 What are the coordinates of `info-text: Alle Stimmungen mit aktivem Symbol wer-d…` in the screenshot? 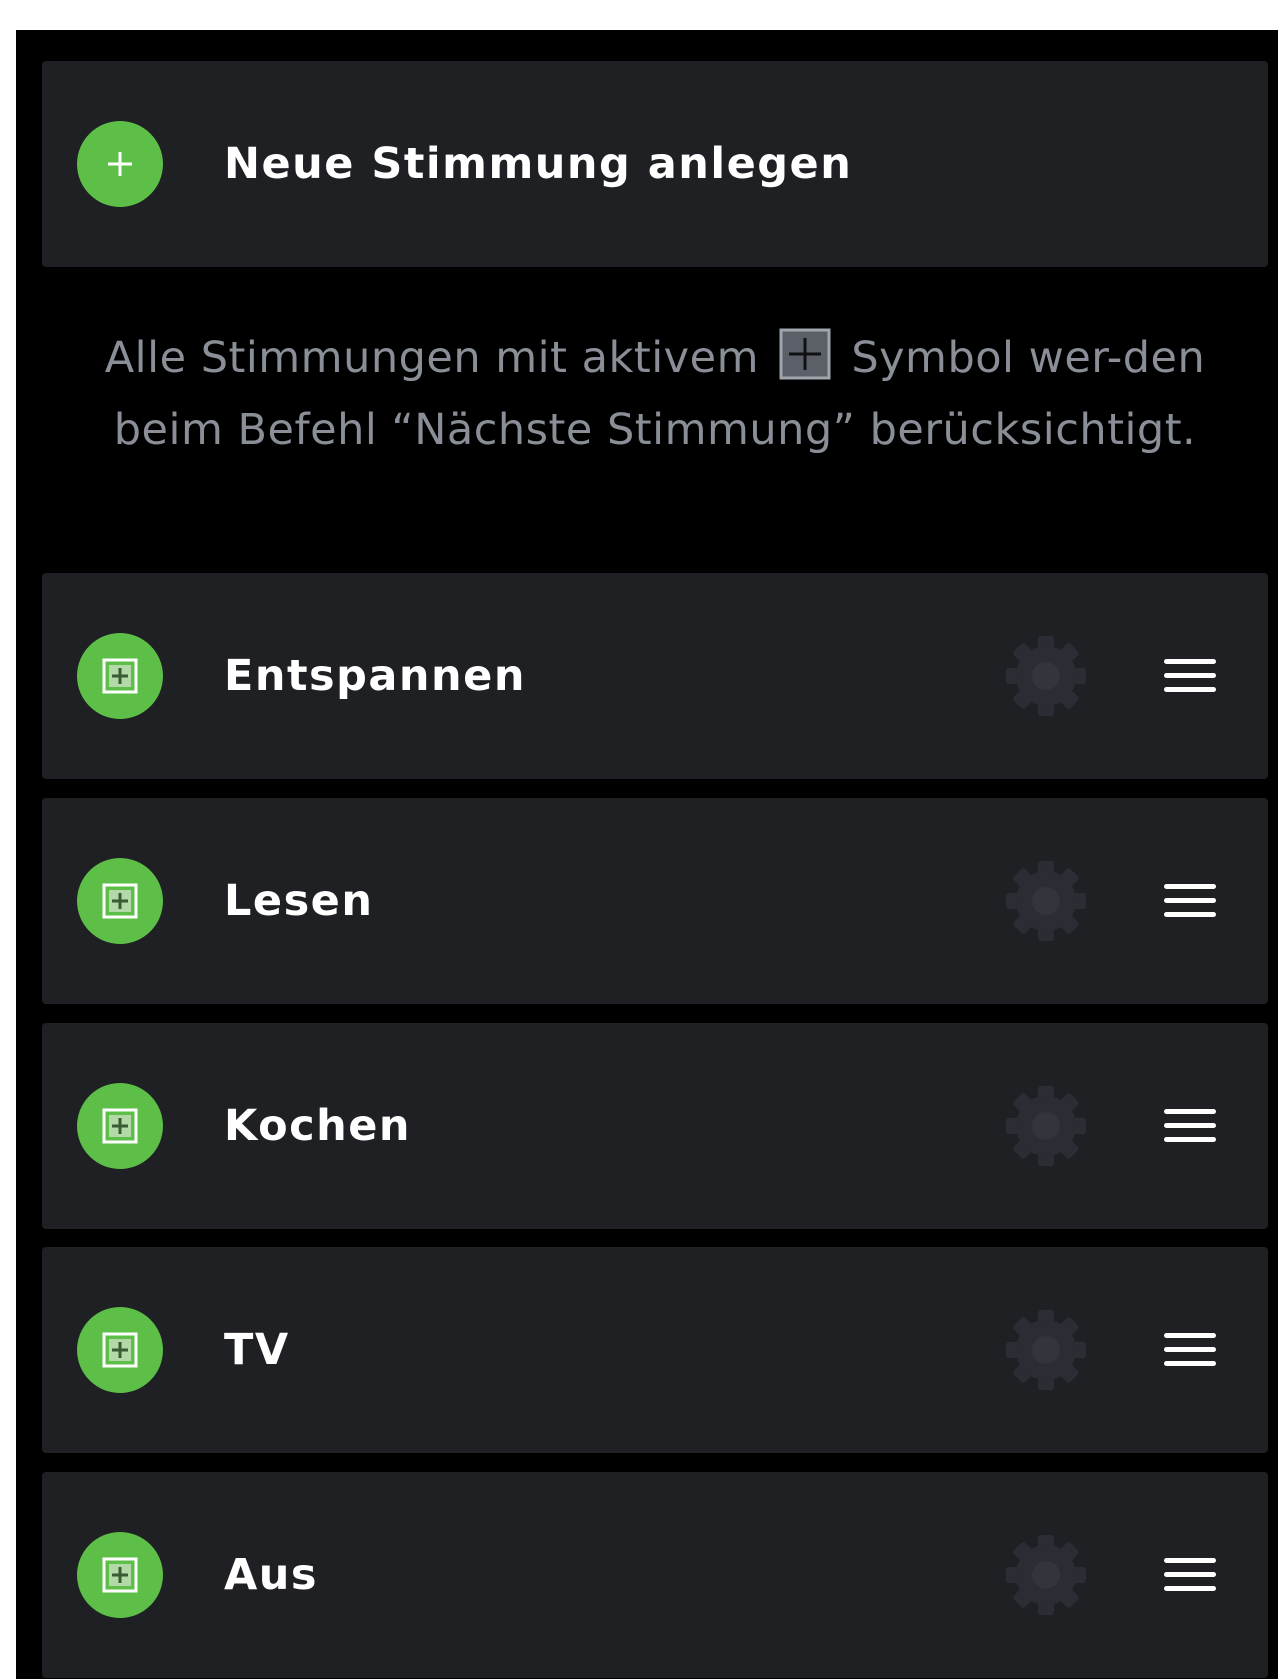 It's located at (655, 394).